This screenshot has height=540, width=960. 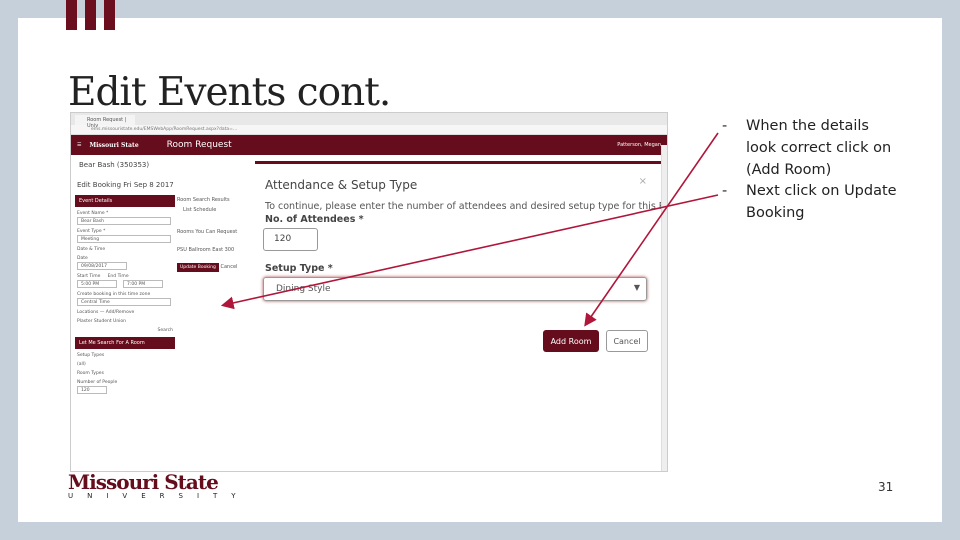 I want to click on missouri-state-logo: Missouri State UNIVERSITY, so click(x=159, y=485).